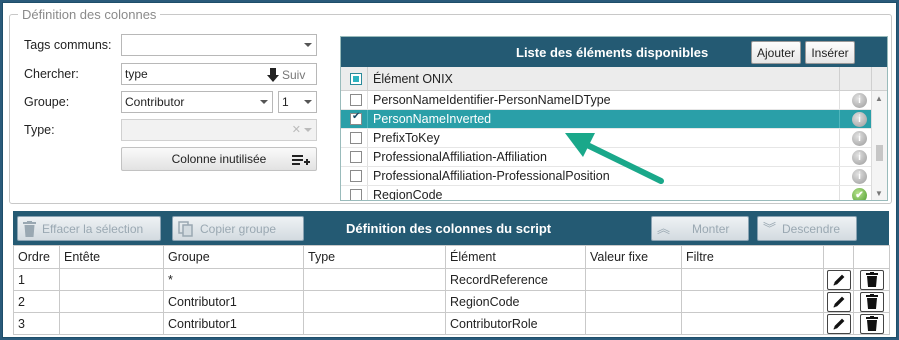 The image size is (899, 340). What do you see at coordinates (606, 193) in the screenshot?
I see `list-item: RegionCode ✔` at bounding box center [606, 193].